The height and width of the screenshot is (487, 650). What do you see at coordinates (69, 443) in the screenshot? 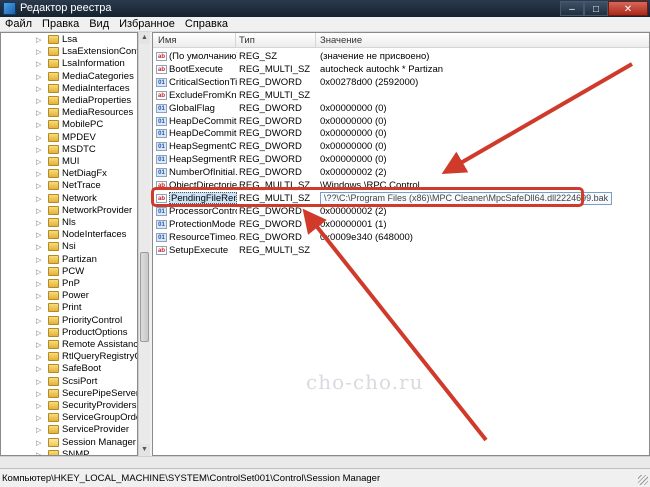
I see `tree-item: ▷ Session Manager` at bounding box center [69, 443].